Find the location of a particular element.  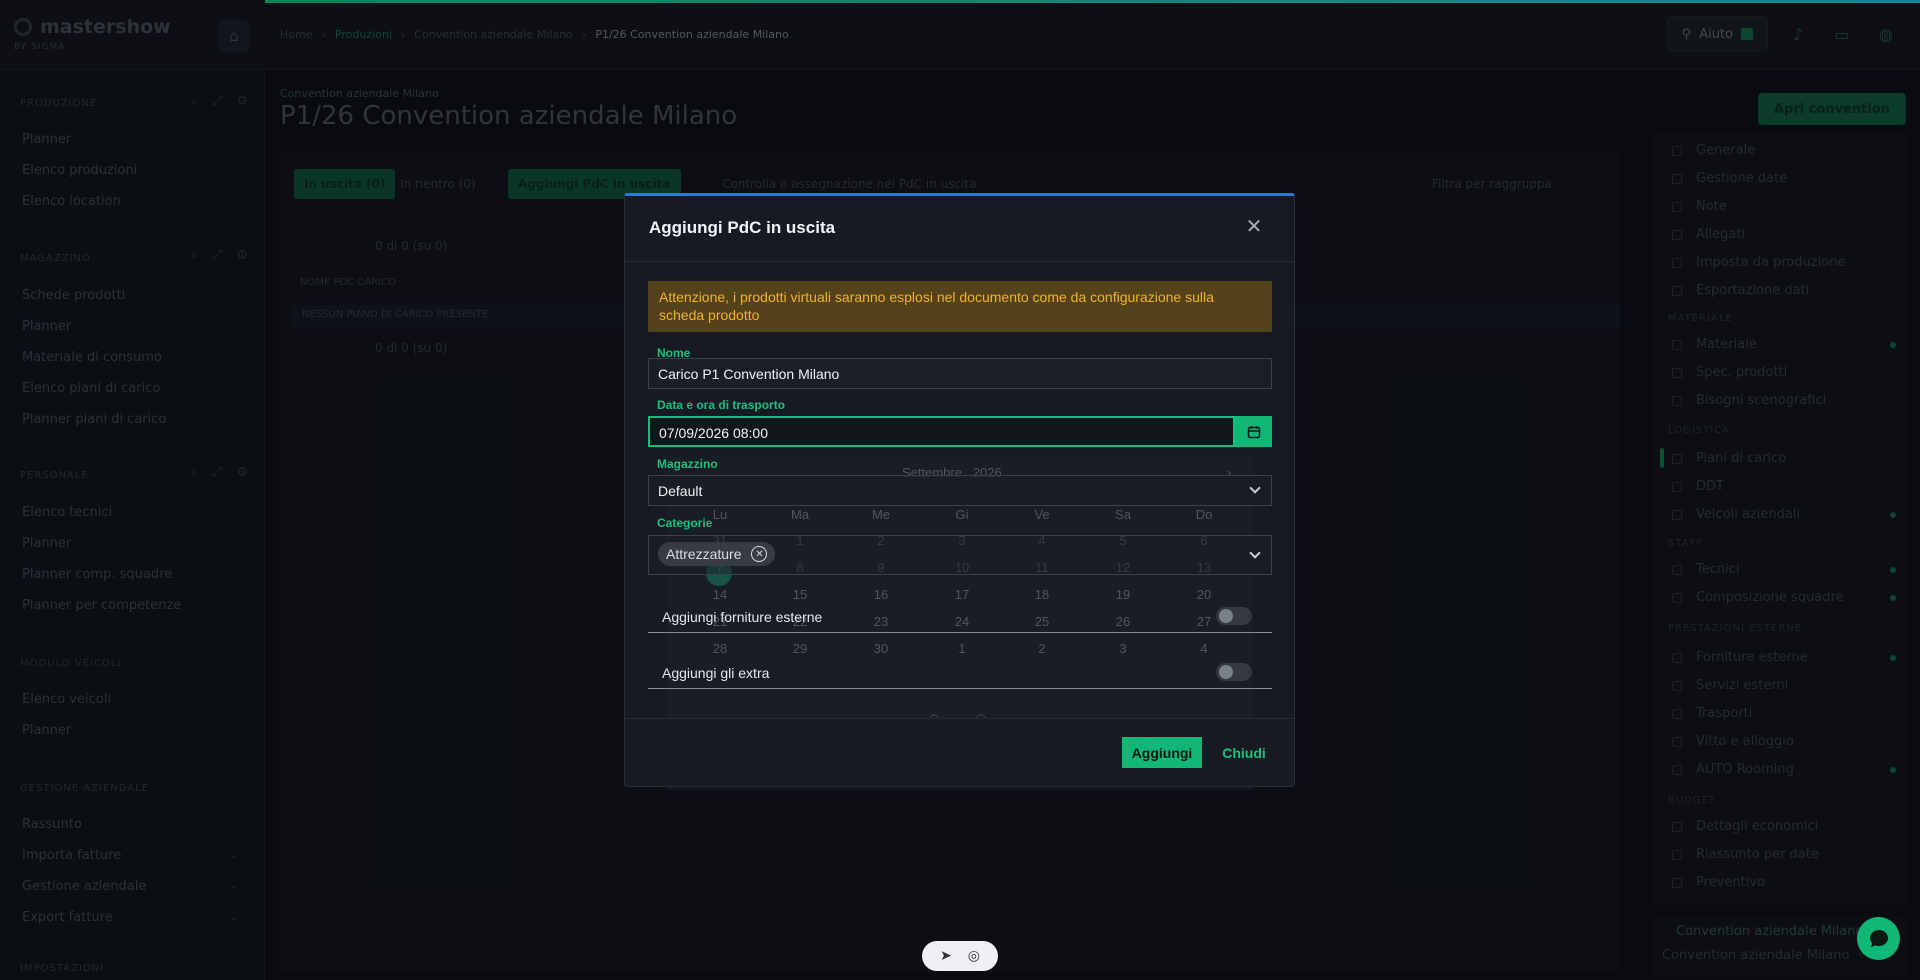

floating-toolbar: ➤ ◎ is located at coordinates (960, 956).